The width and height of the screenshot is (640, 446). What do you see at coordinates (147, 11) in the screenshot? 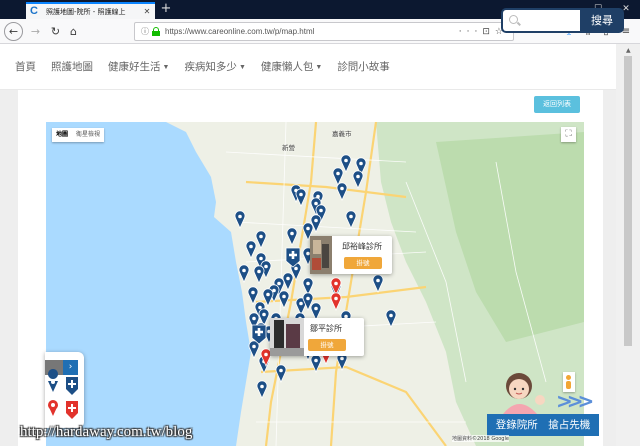
I see `close-tab-icon: ✕` at bounding box center [147, 11].